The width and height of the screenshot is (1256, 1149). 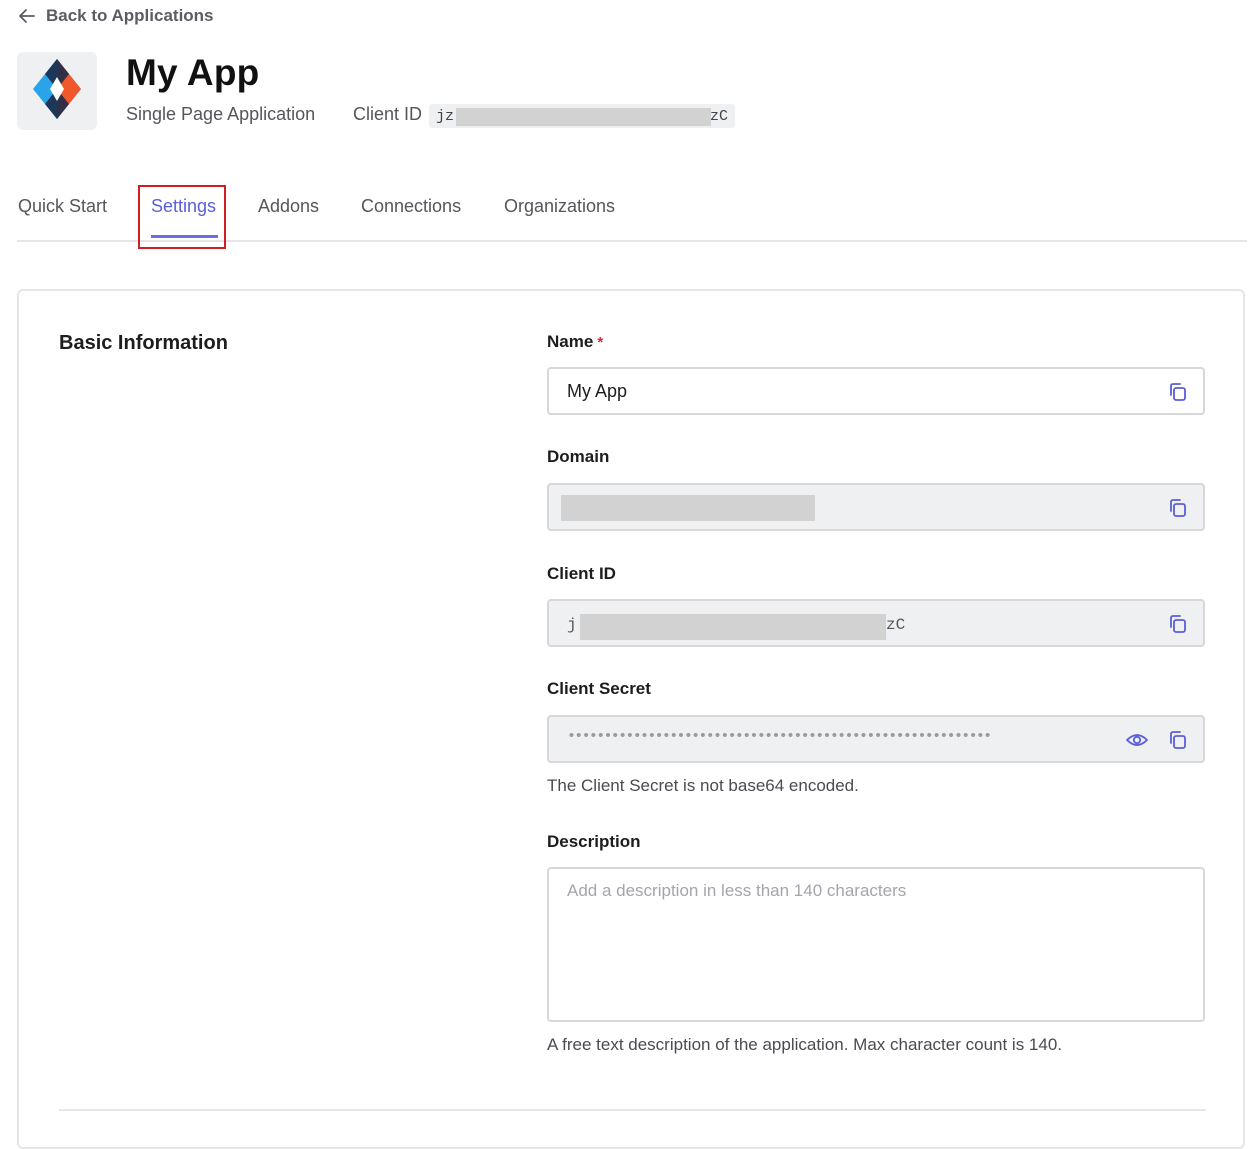 I want to click on client-id-input: j zC, so click(x=876, y=623).